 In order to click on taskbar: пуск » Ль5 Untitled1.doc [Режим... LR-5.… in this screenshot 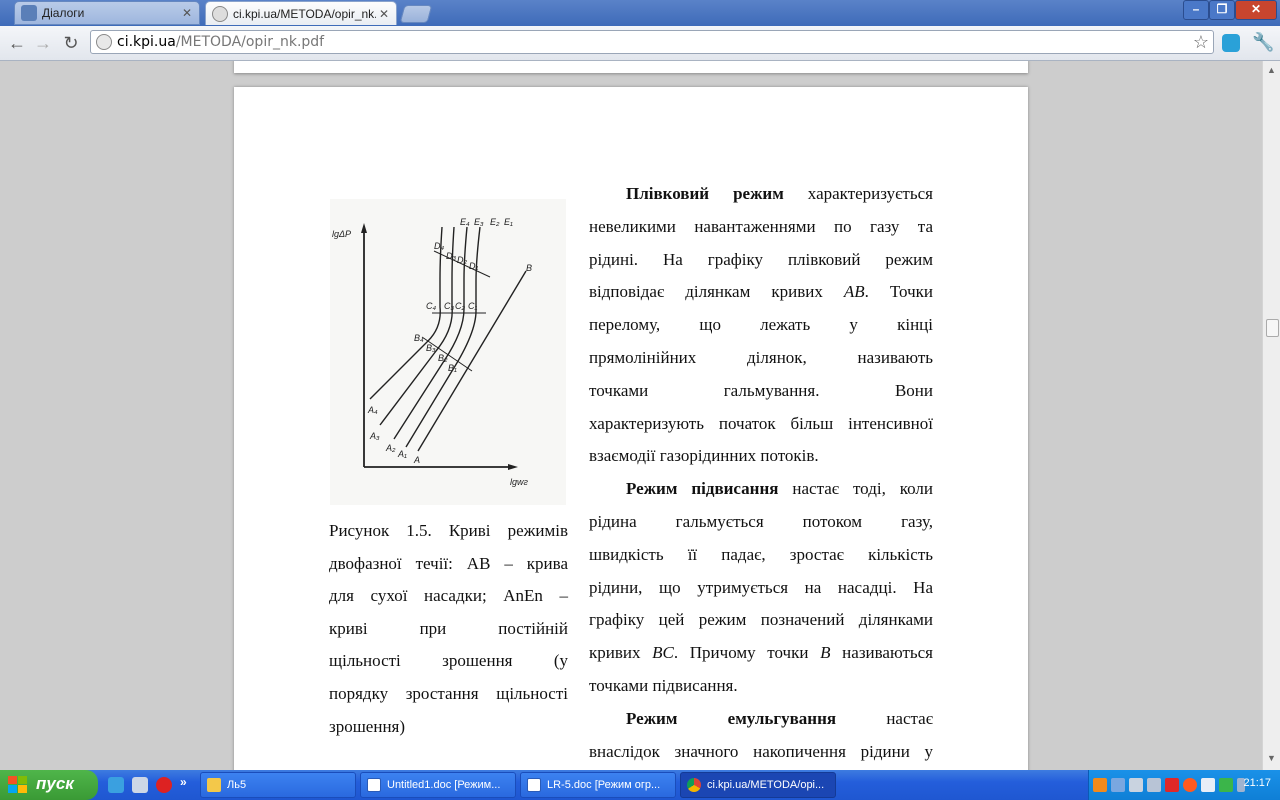, I will do `click(640, 785)`.